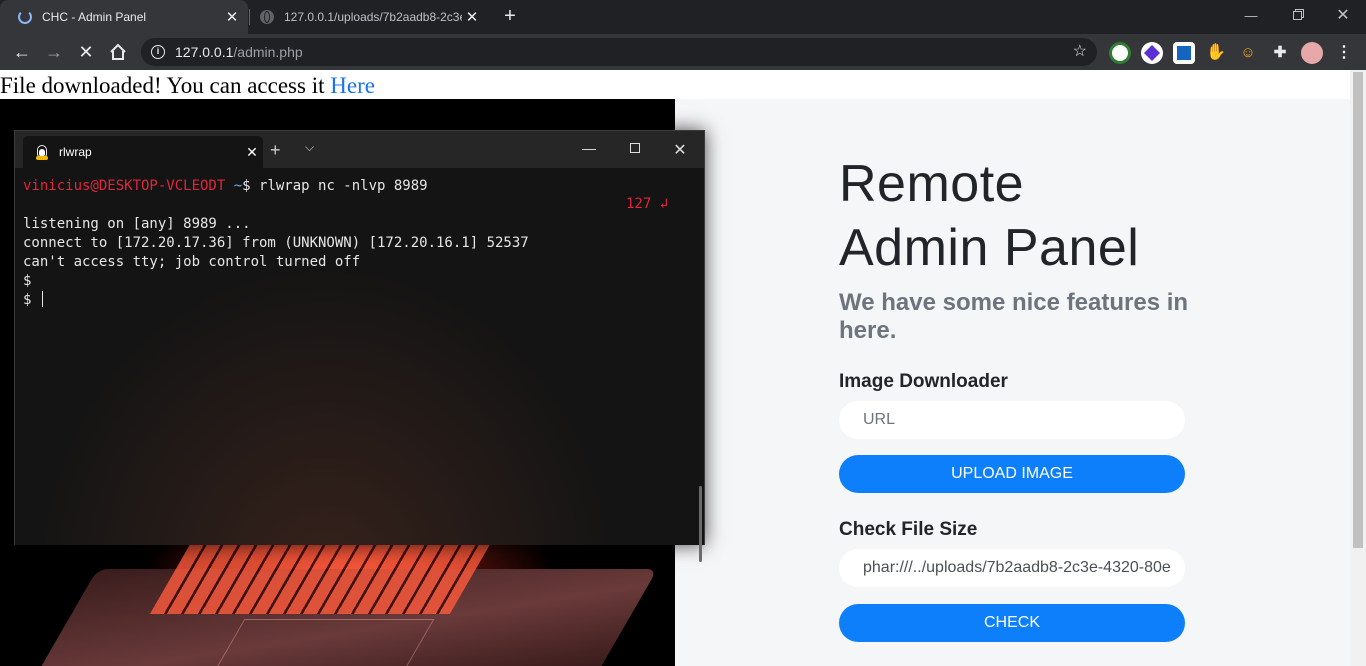 The height and width of the screenshot is (666, 1366). I want to click on download-message-text: File downloaded! You can access it, so click(165, 85).